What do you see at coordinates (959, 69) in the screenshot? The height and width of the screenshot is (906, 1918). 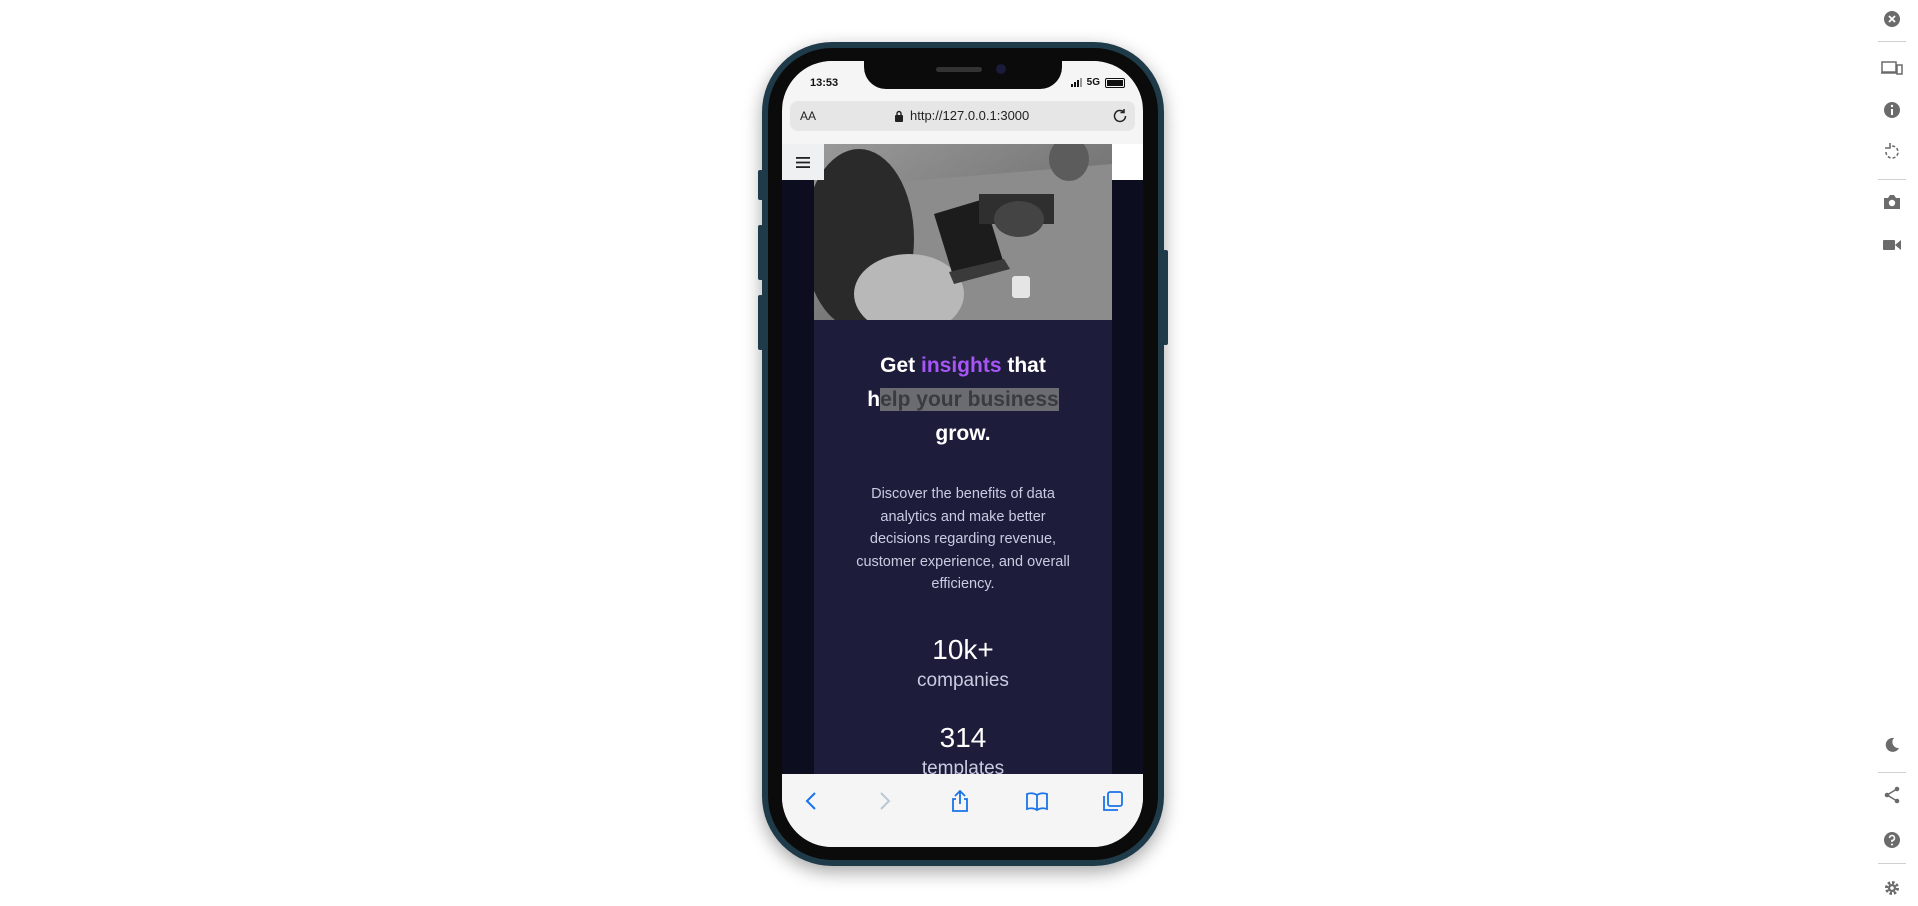 I see `speaker` at bounding box center [959, 69].